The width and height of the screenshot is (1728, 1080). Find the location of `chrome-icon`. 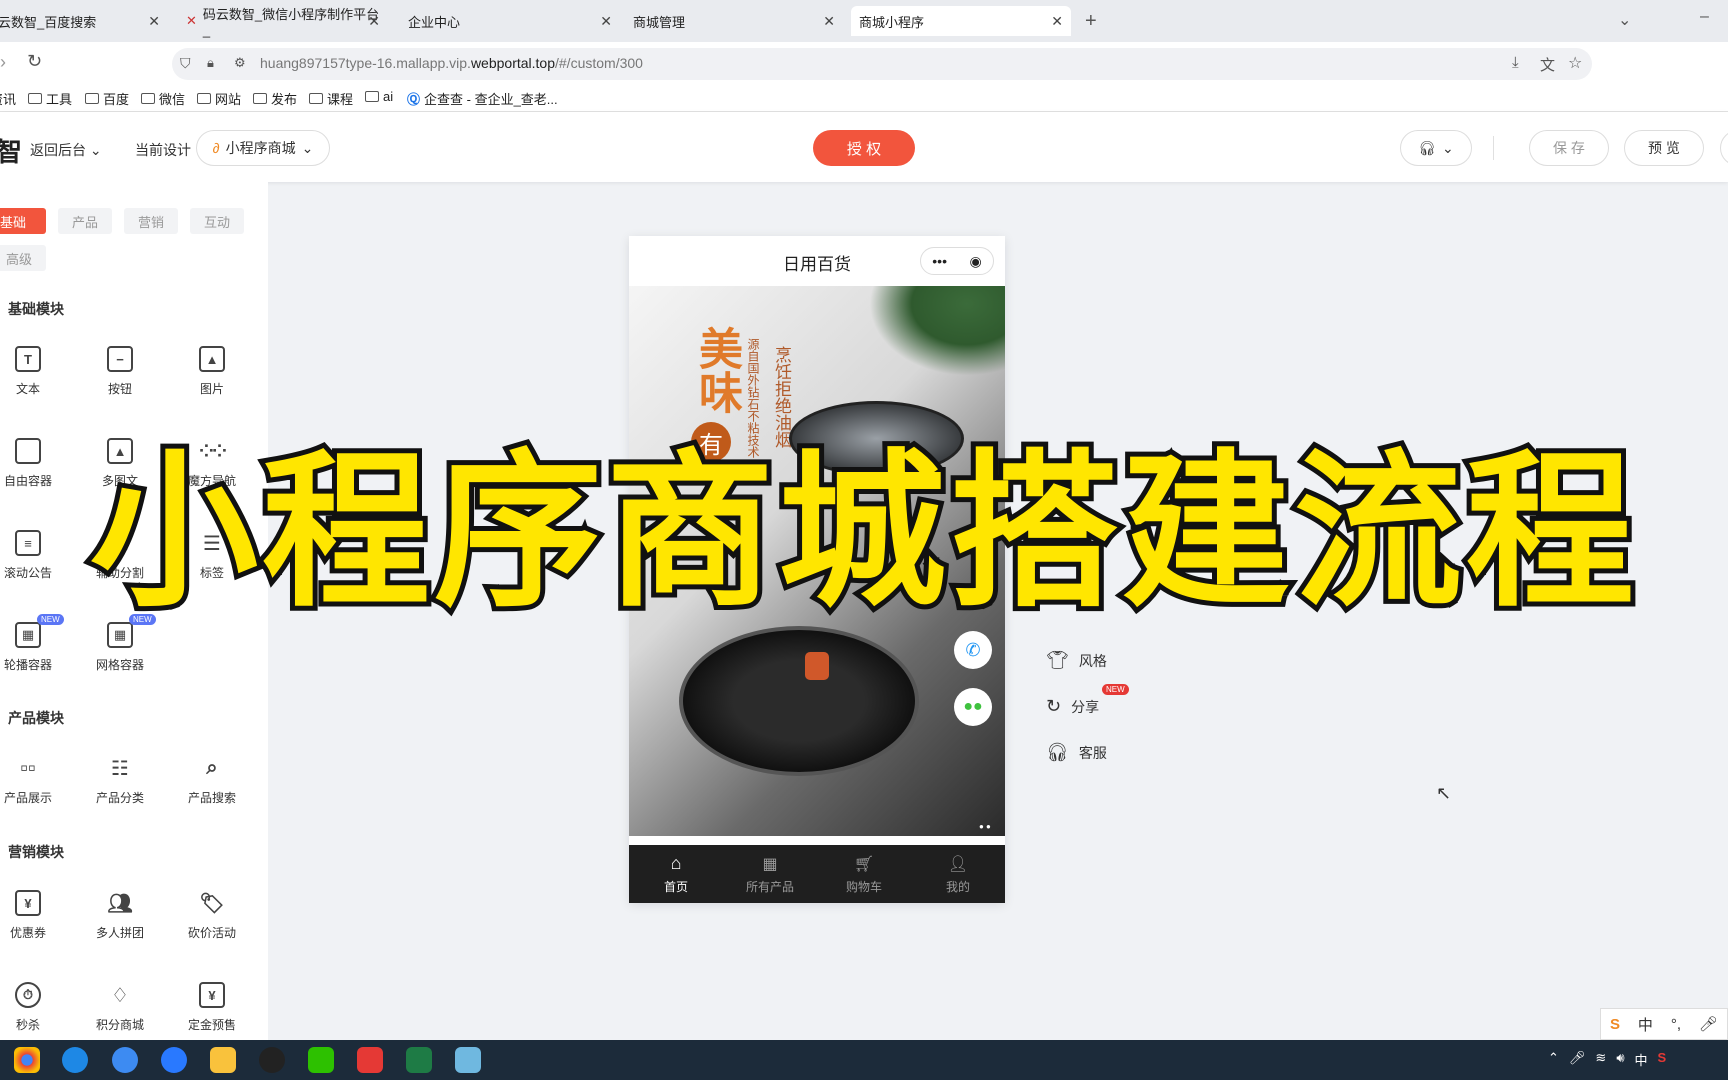

chrome-icon is located at coordinates (27, 1060).